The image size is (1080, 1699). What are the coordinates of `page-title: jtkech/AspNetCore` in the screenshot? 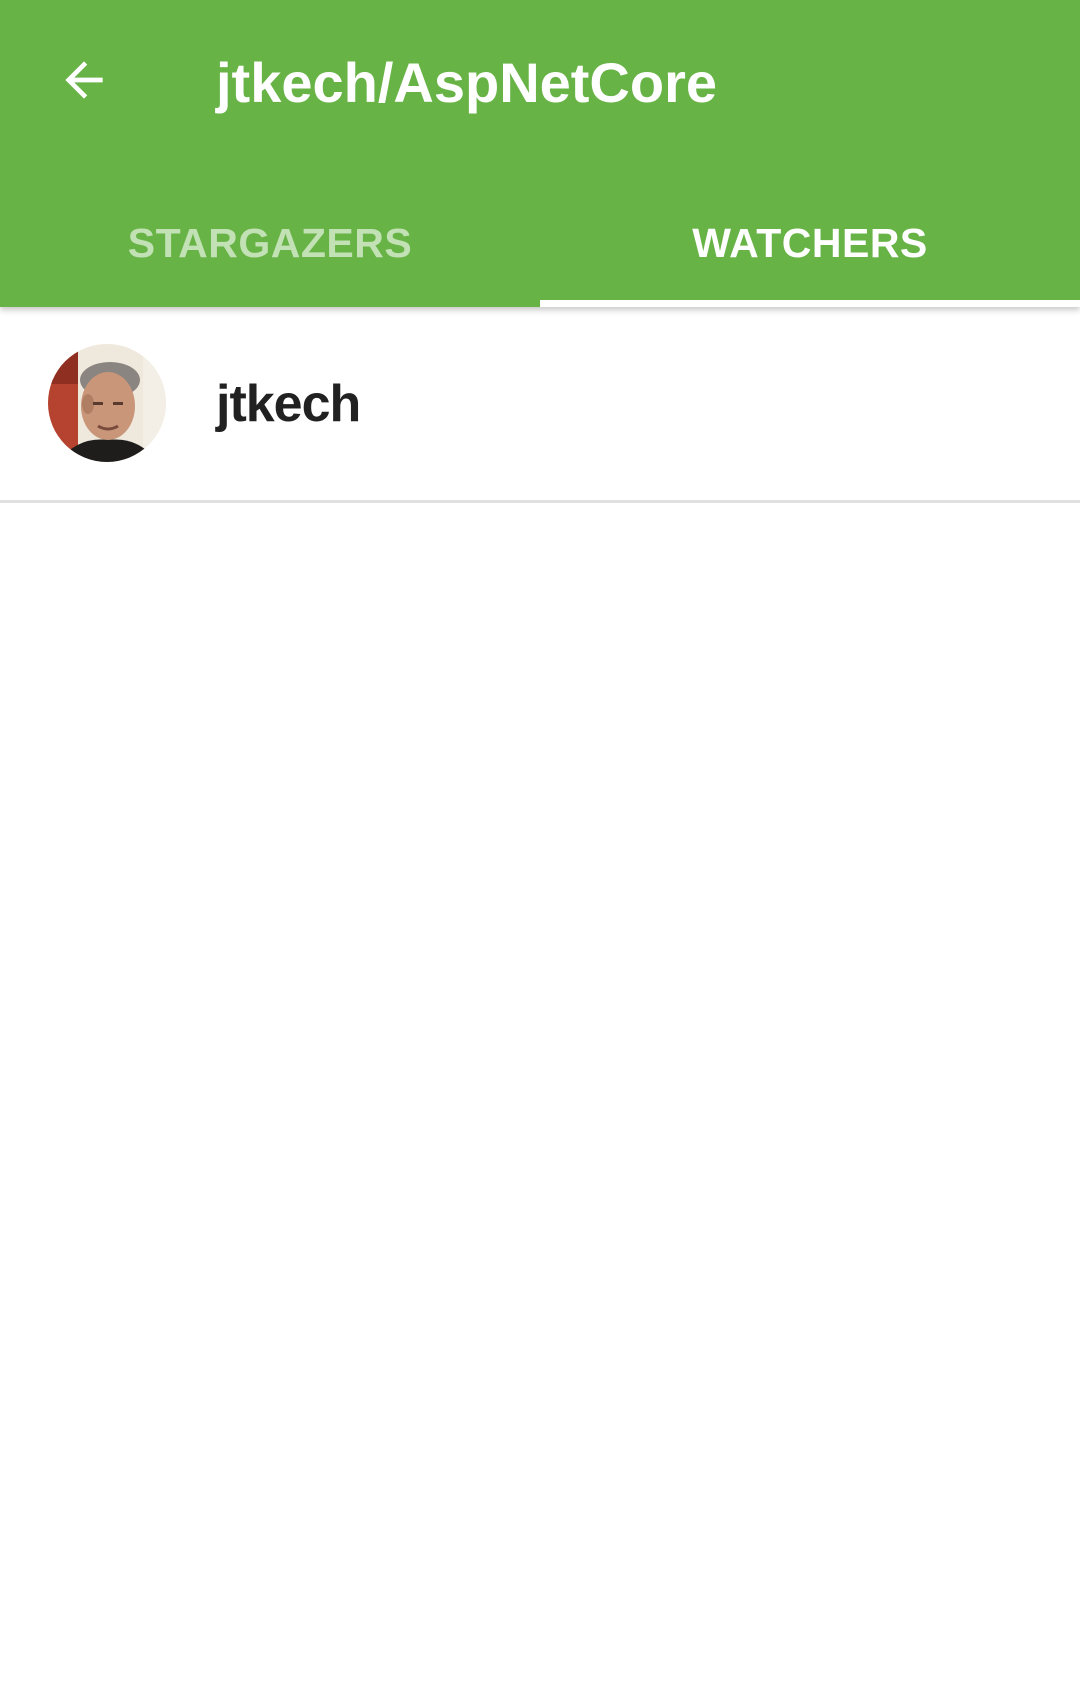 It's located at (467, 82).